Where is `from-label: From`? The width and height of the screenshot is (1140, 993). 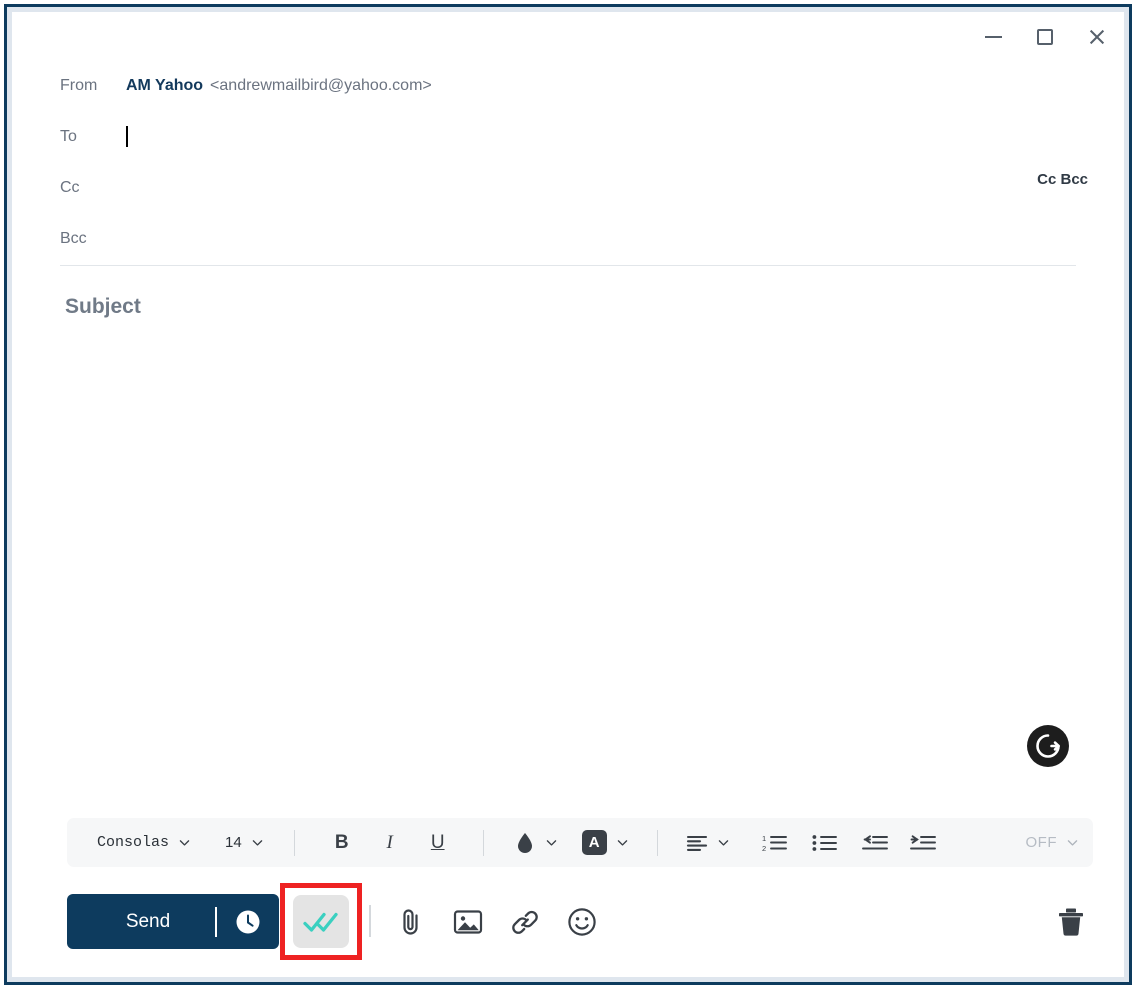 from-label: From is located at coordinates (79, 85).